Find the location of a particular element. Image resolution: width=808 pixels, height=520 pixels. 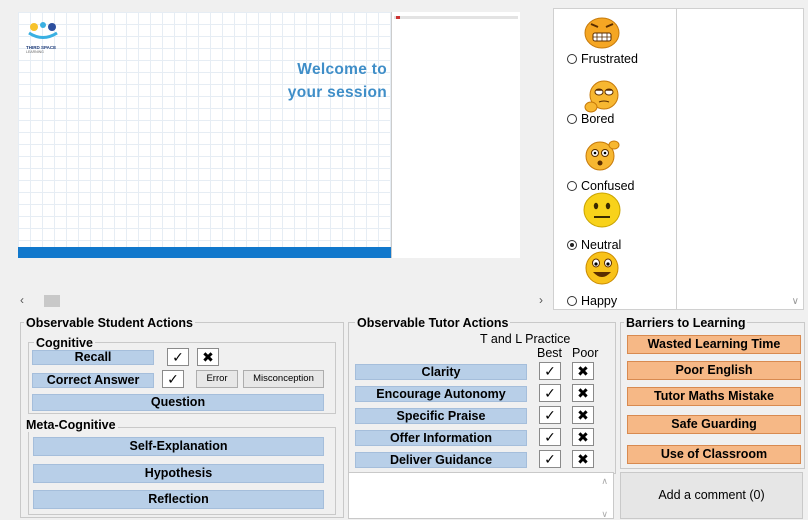

recall-button: Recall is located at coordinates (93, 357).